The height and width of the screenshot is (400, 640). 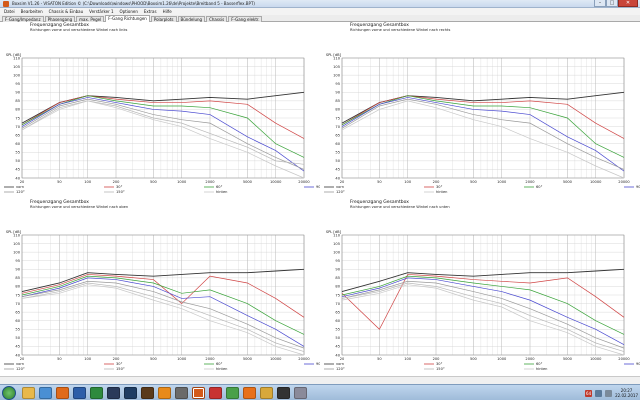 What do you see at coordinates (539, 187) in the screenshot?
I see `legend-label: 60°` at bounding box center [539, 187].